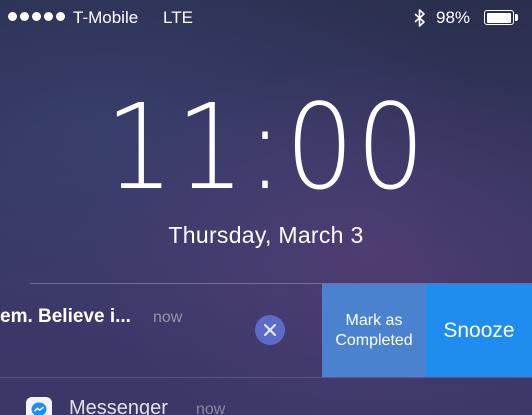 Image resolution: width=532 pixels, height=415 pixels. Describe the element at coordinates (419, 18) in the screenshot. I see `bluetooth-icon` at that location.